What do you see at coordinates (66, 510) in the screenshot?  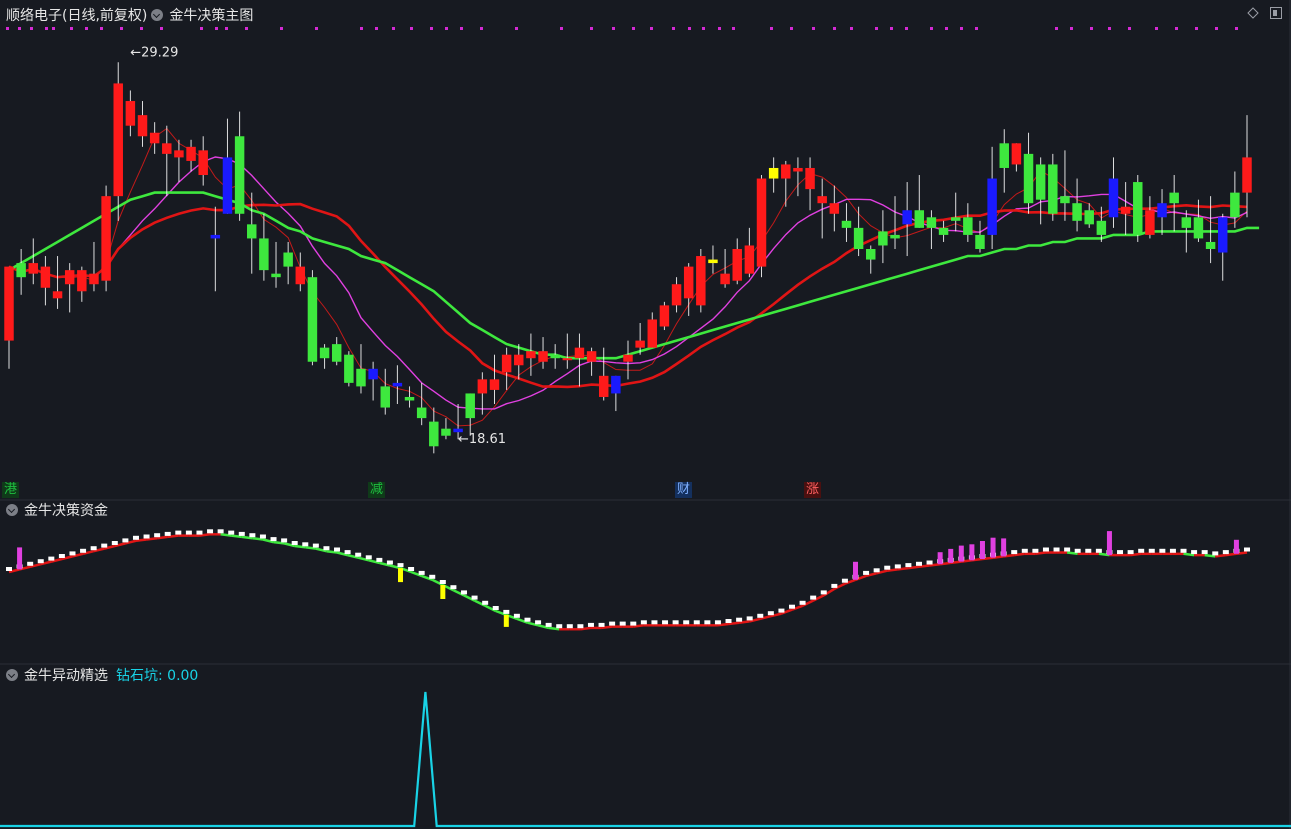 I see `panel2-title: 金牛决策资金` at bounding box center [66, 510].